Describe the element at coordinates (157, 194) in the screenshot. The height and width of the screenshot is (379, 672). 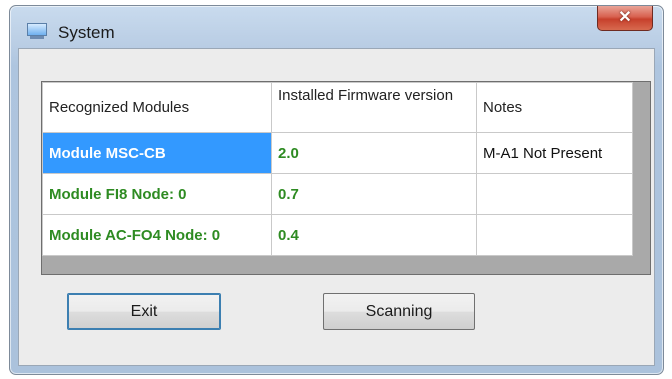
I see `module-cell: Module FI8 Node: 0` at that location.